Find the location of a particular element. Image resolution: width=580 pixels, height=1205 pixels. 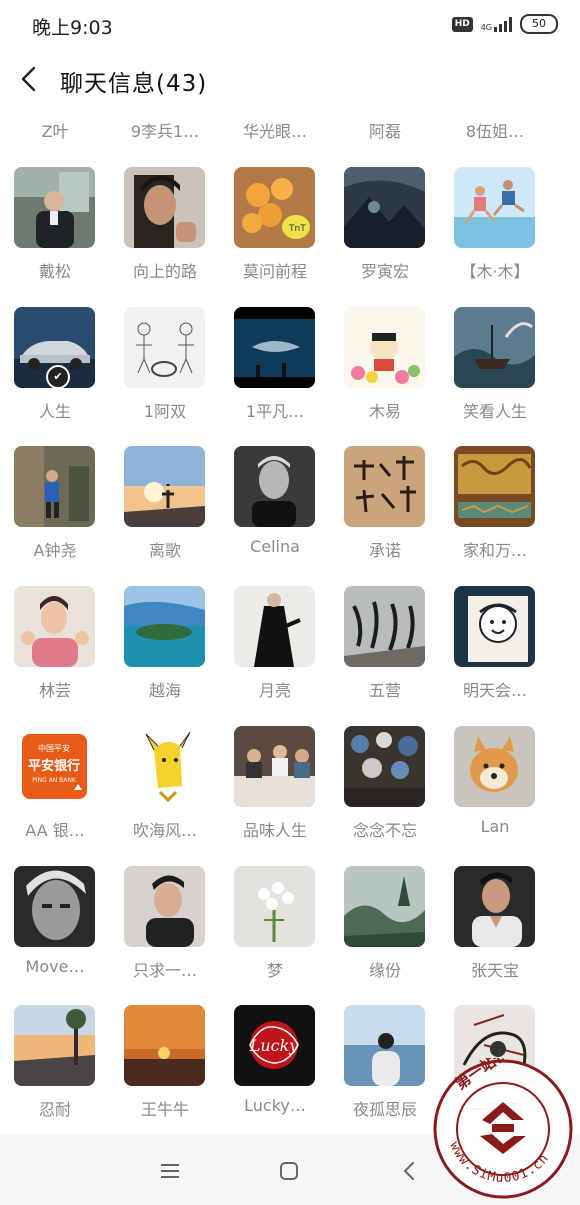

member-item: 五营 is located at coordinates (385, 651).